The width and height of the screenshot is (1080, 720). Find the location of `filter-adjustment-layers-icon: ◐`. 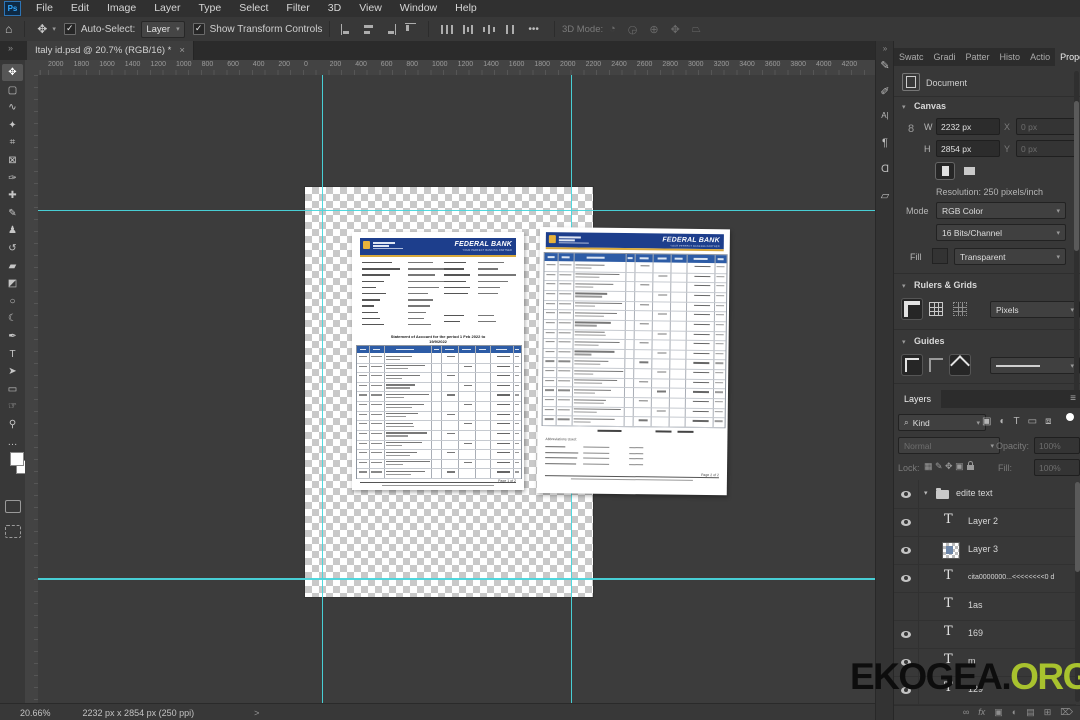

filter-adjustment-layers-icon: ◐ is located at coordinates (1002, 421).